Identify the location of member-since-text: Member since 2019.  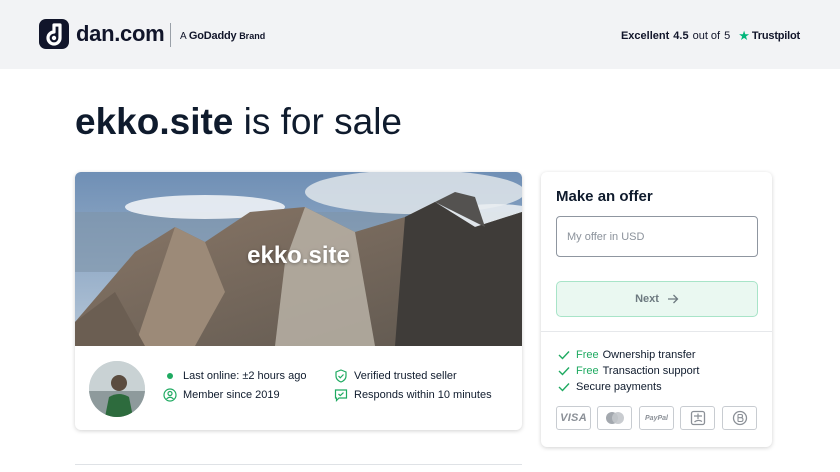
(231, 395).